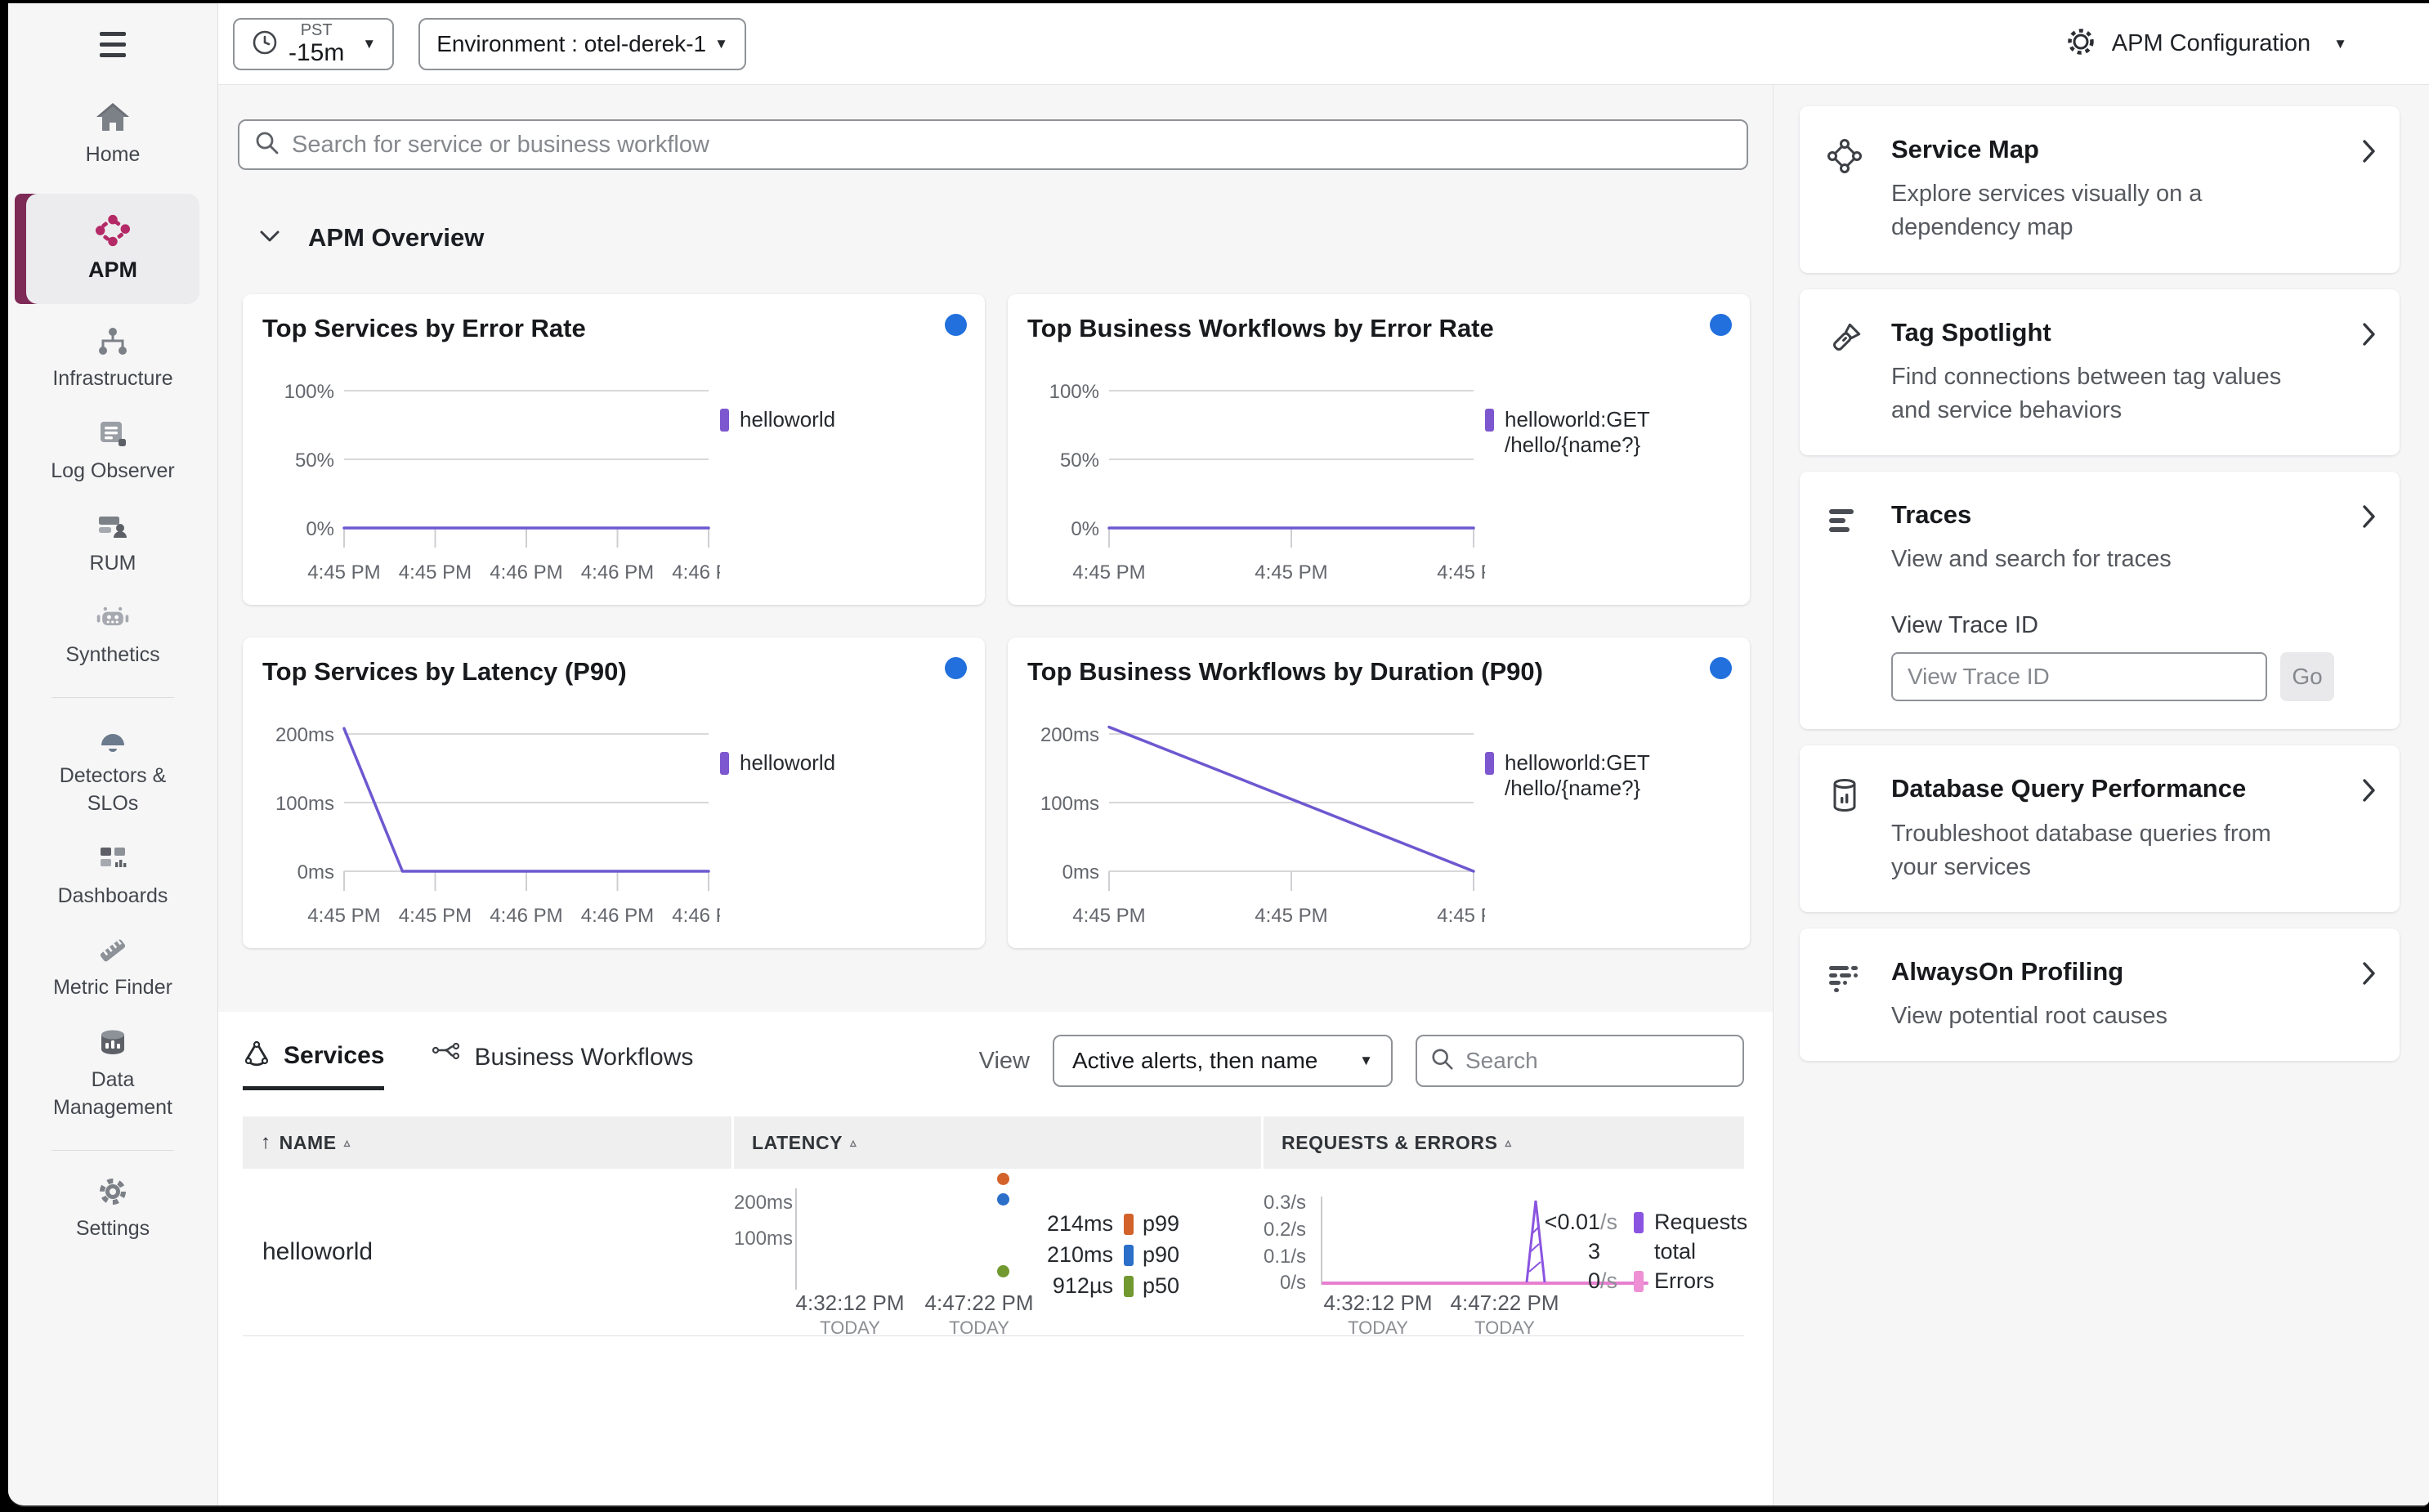  I want to click on sidebar-item-apm: APM, so click(107, 249).